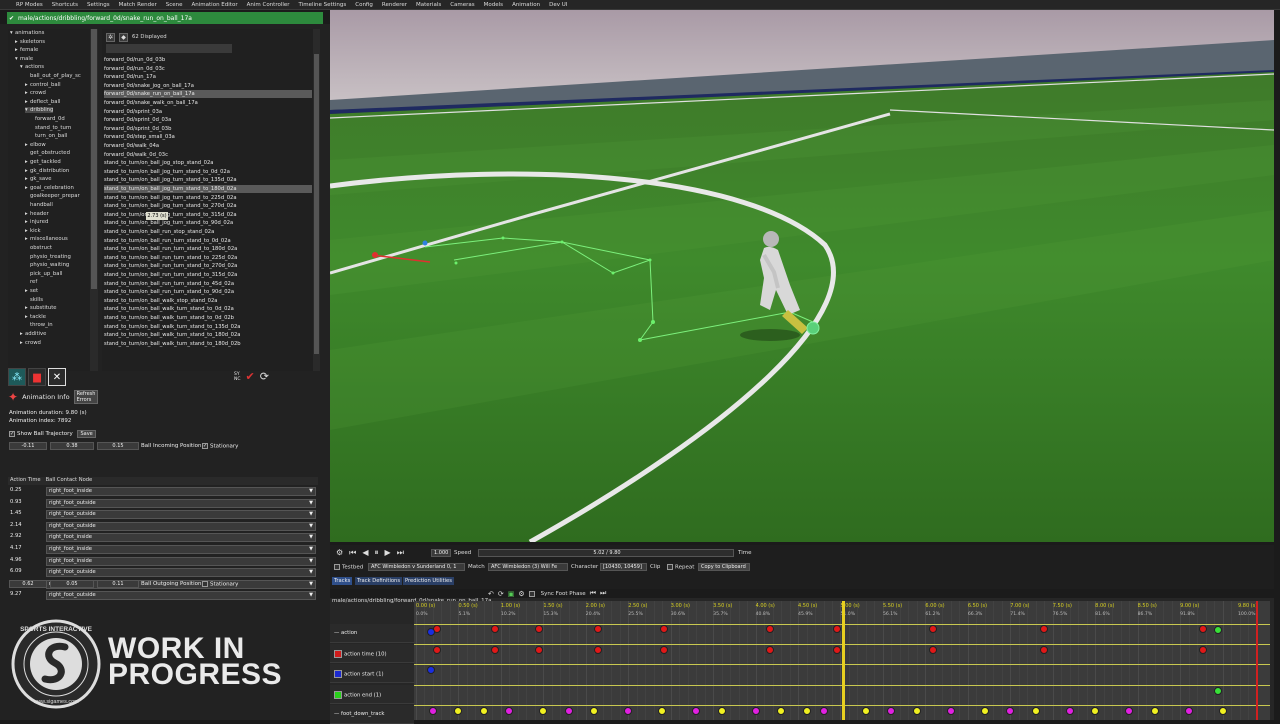  I want to click on tree-item: obstruct, so click(38, 248).